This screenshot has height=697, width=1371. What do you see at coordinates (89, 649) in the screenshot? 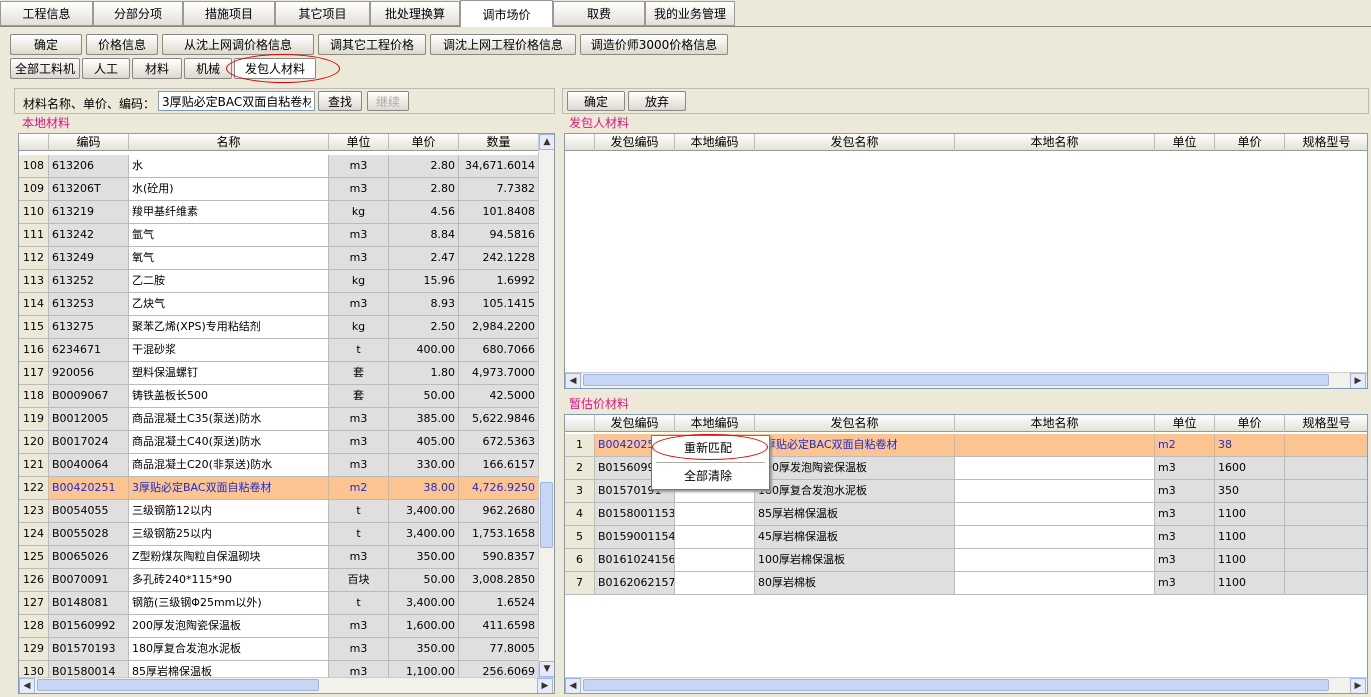
I see `cell-code: B01570193` at bounding box center [89, 649].